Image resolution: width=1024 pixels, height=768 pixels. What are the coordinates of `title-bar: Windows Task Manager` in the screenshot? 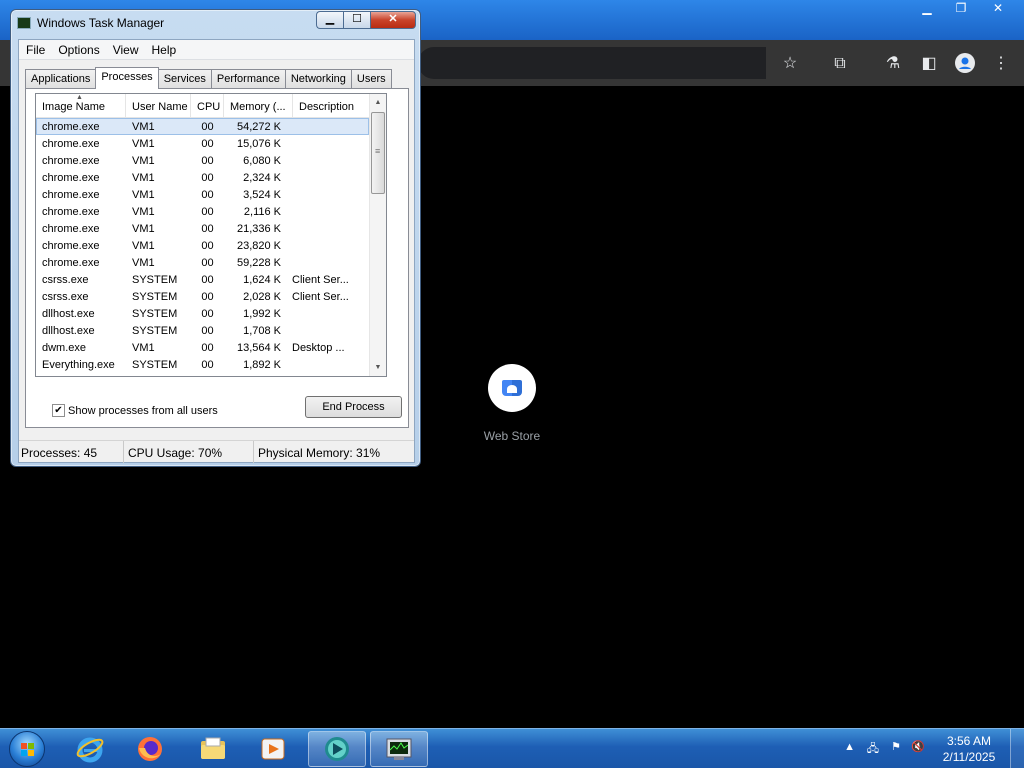 It's located at (90, 23).